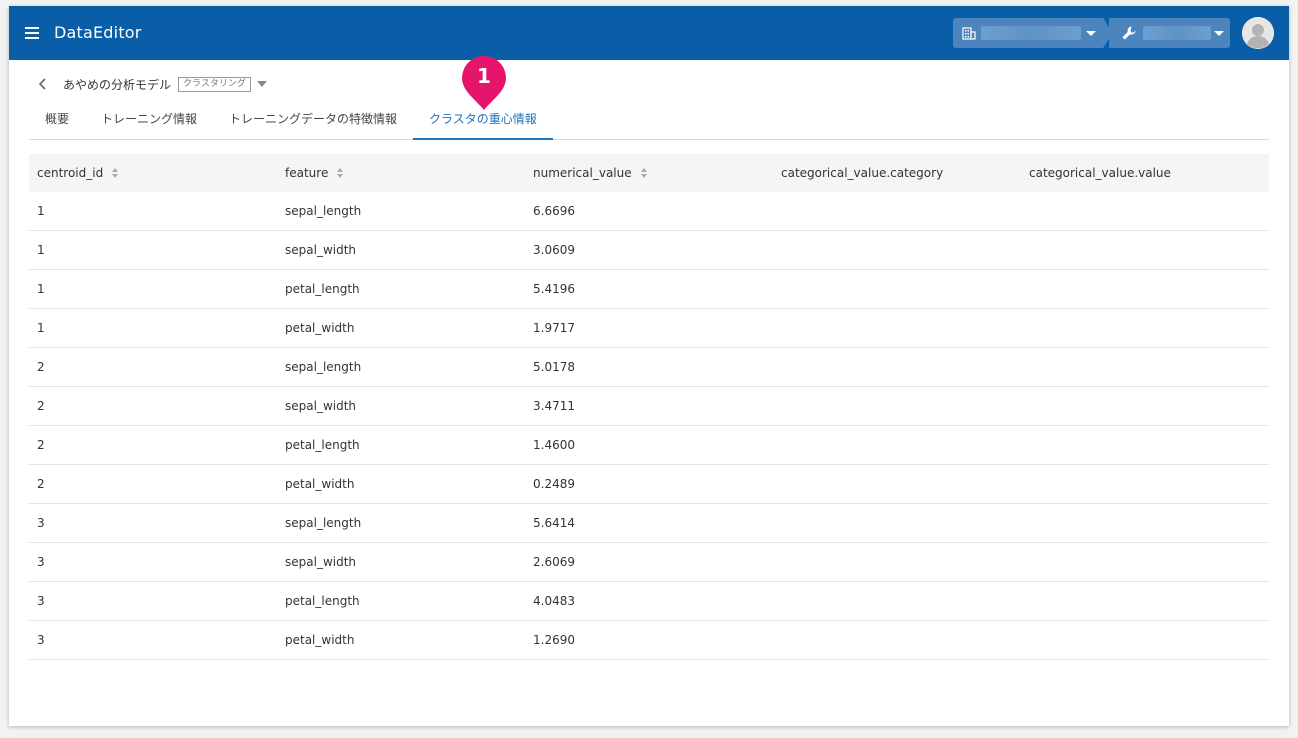 This screenshot has height=738, width=1298. Describe the element at coordinates (149, 119) in the screenshot. I see `tab-training-info: トレーニング情報` at that location.